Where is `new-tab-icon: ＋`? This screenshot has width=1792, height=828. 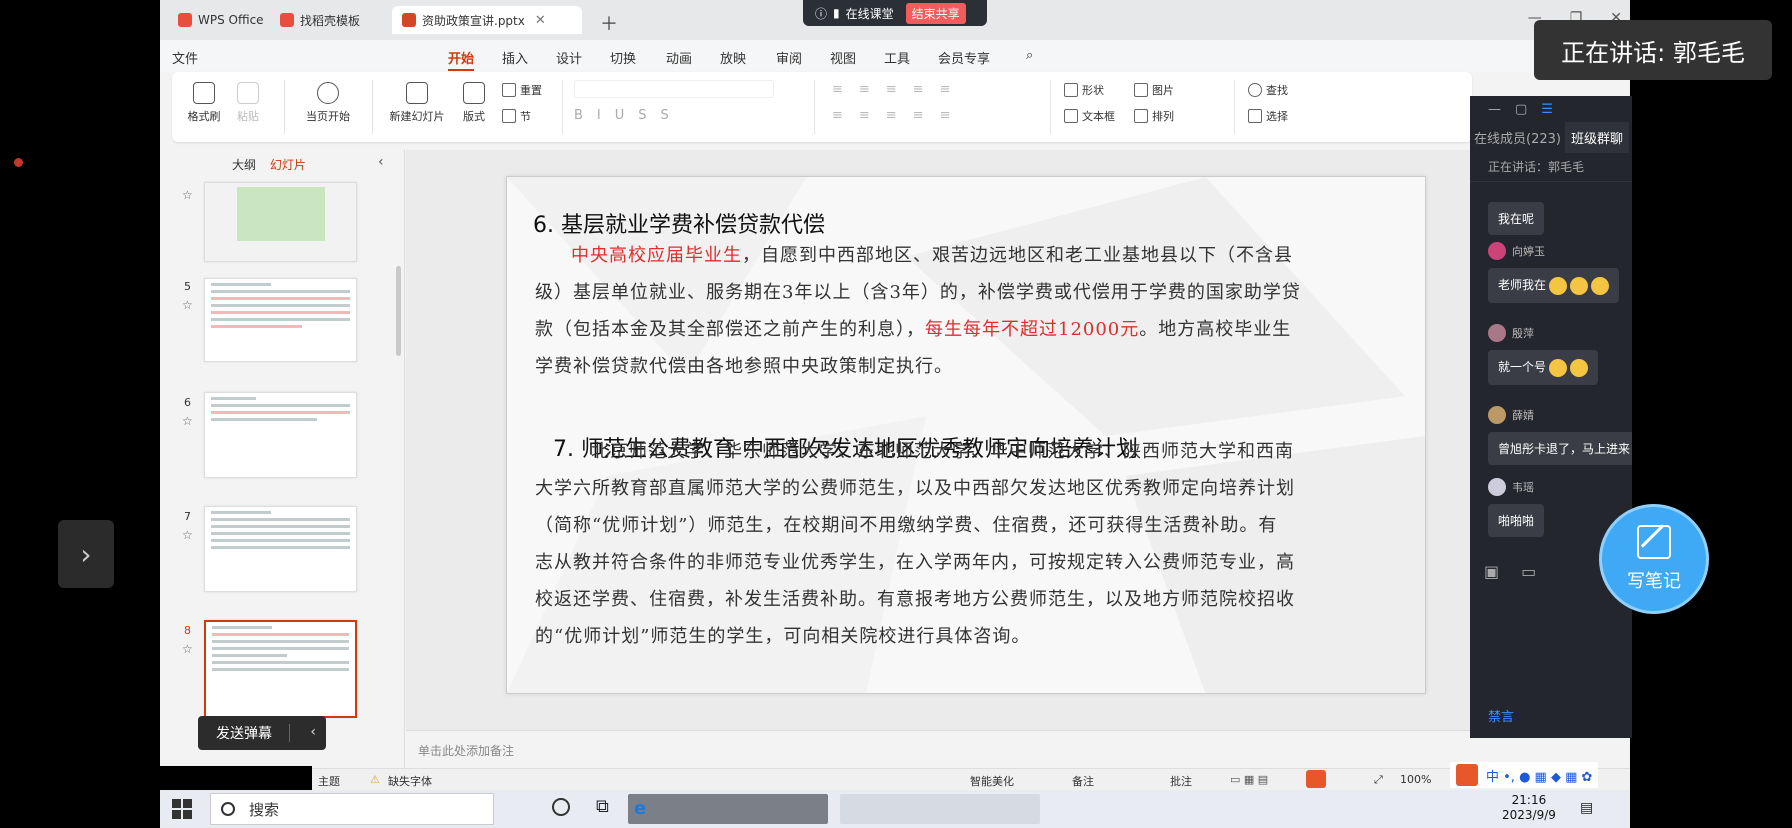
new-tab-icon: ＋ is located at coordinates (609, 23).